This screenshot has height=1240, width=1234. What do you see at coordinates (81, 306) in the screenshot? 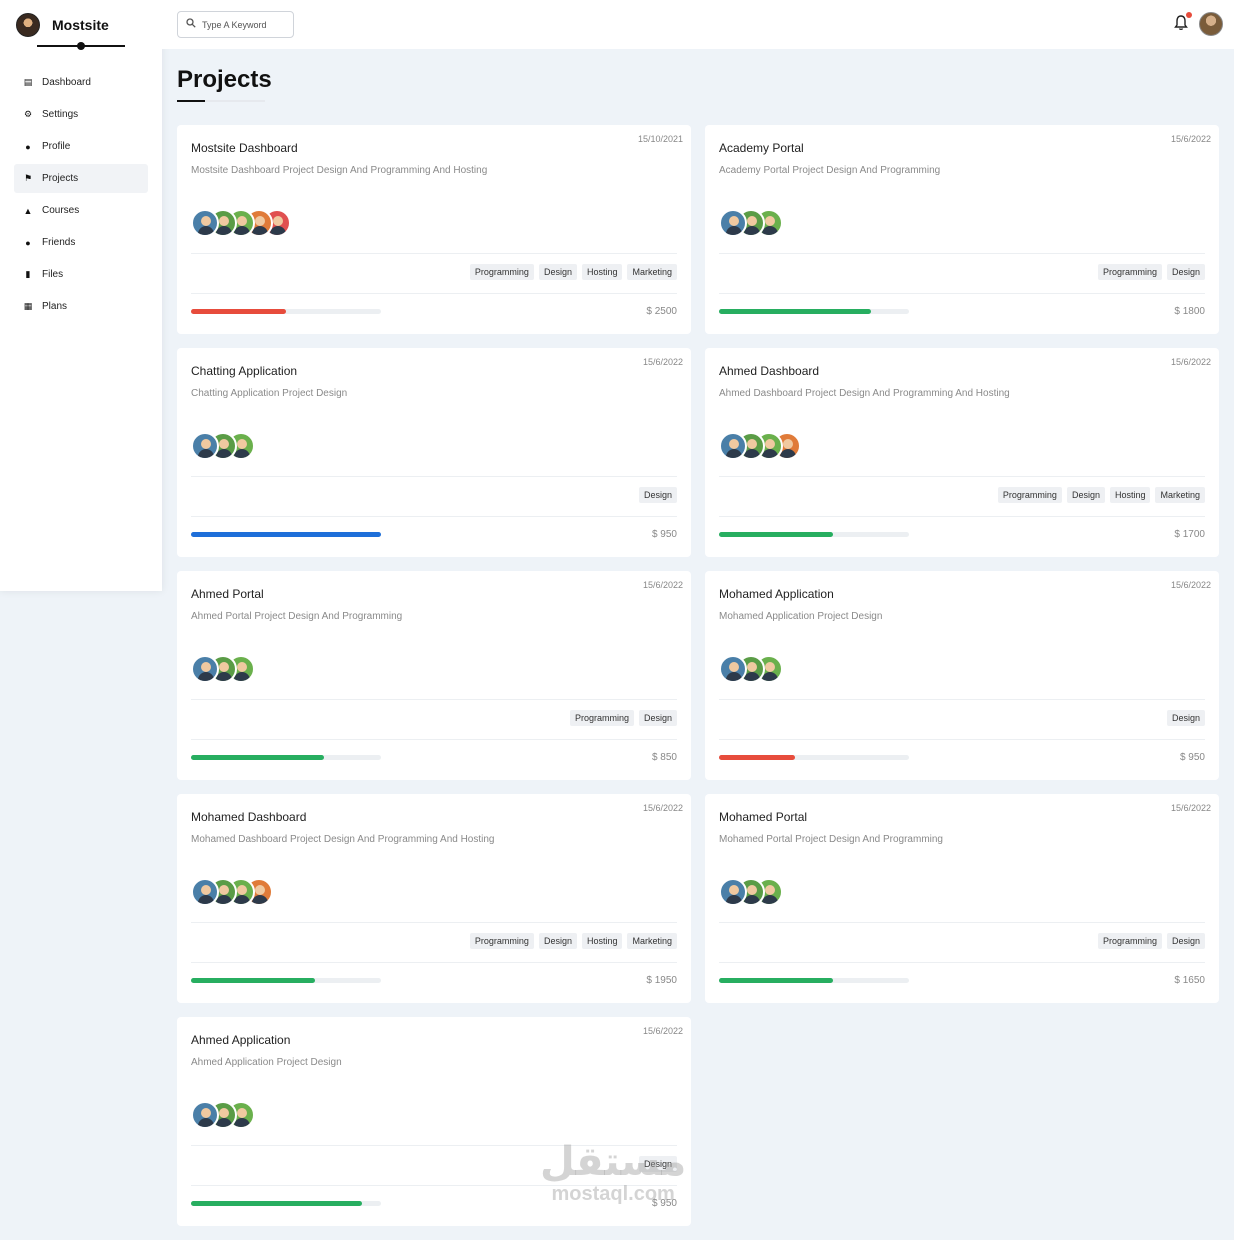
I see `sidebar-item-plans: ▦ Plans` at bounding box center [81, 306].